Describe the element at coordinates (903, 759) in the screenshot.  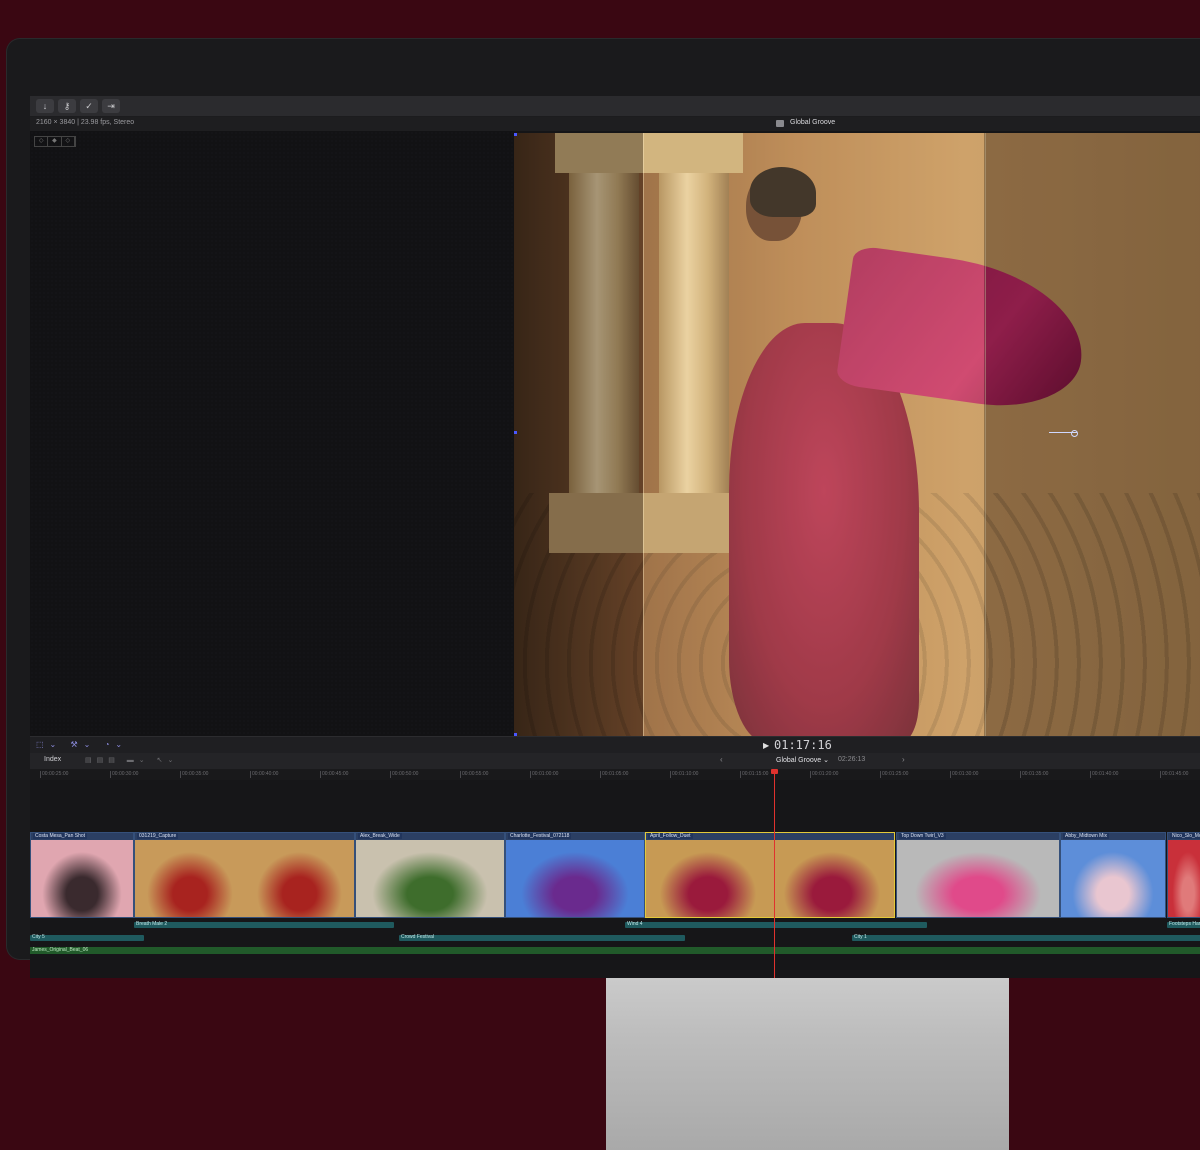
I see `forward-arrow-icon: ›` at that location.